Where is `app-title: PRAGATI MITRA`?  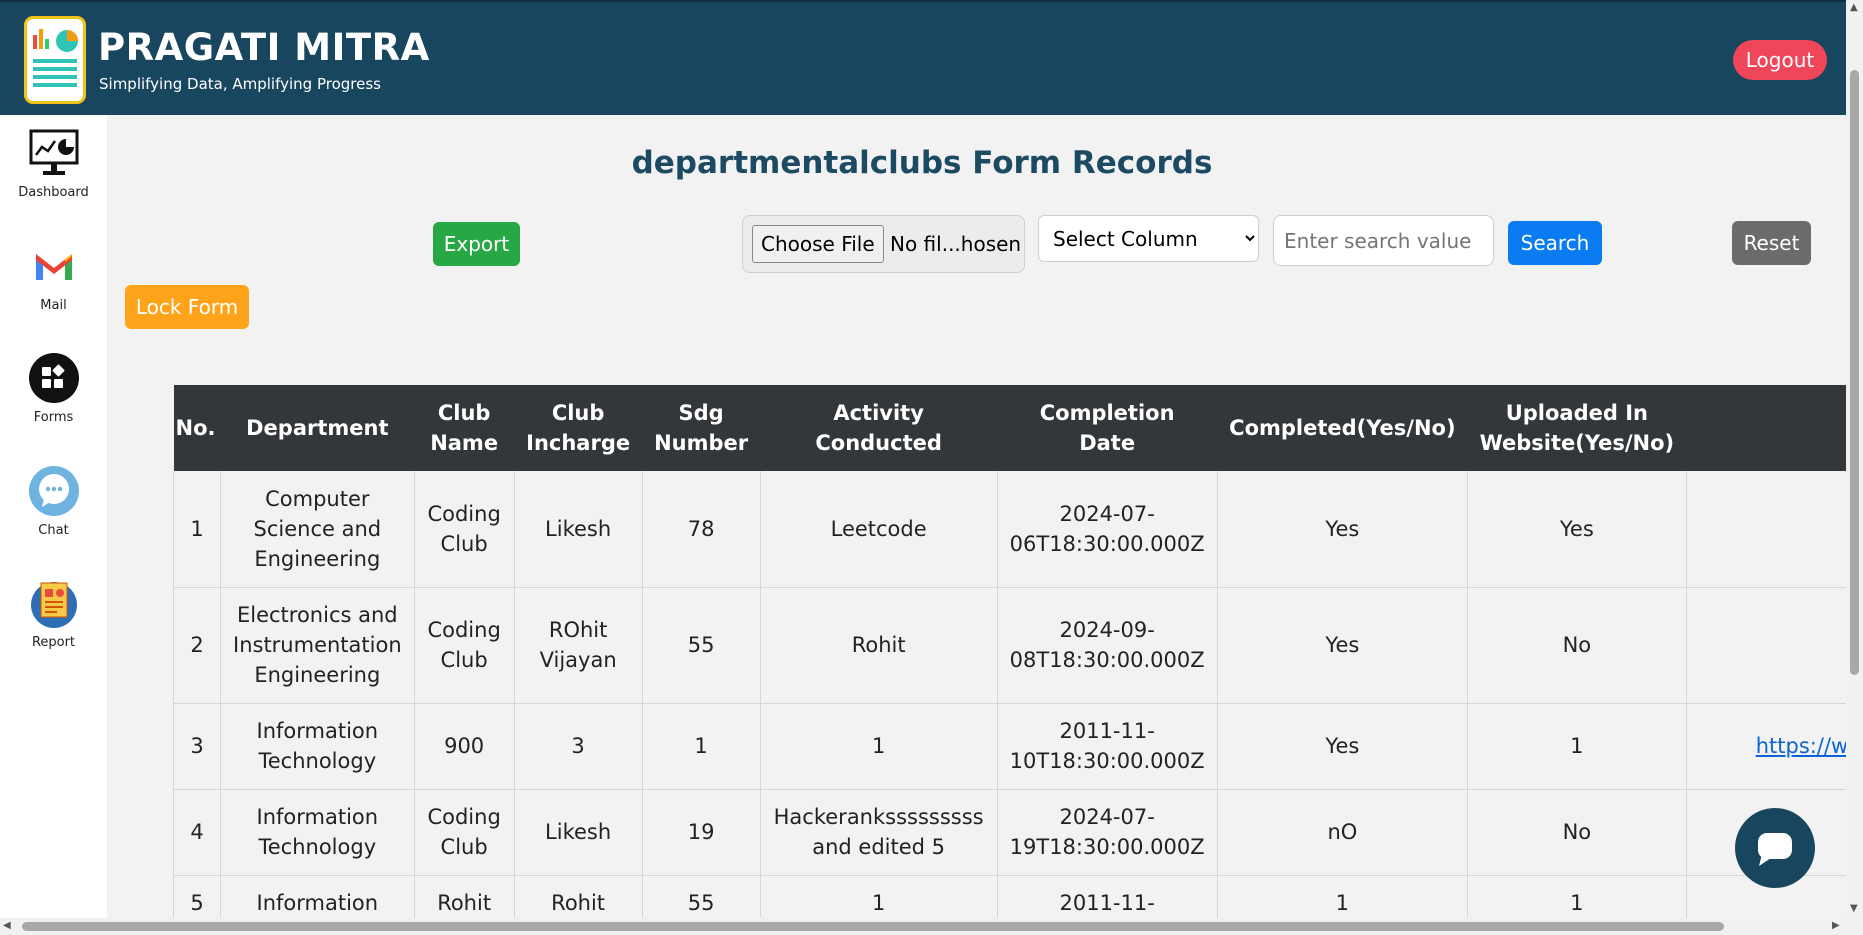
app-title: PRAGATI MITRA is located at coordinates (264, 47).